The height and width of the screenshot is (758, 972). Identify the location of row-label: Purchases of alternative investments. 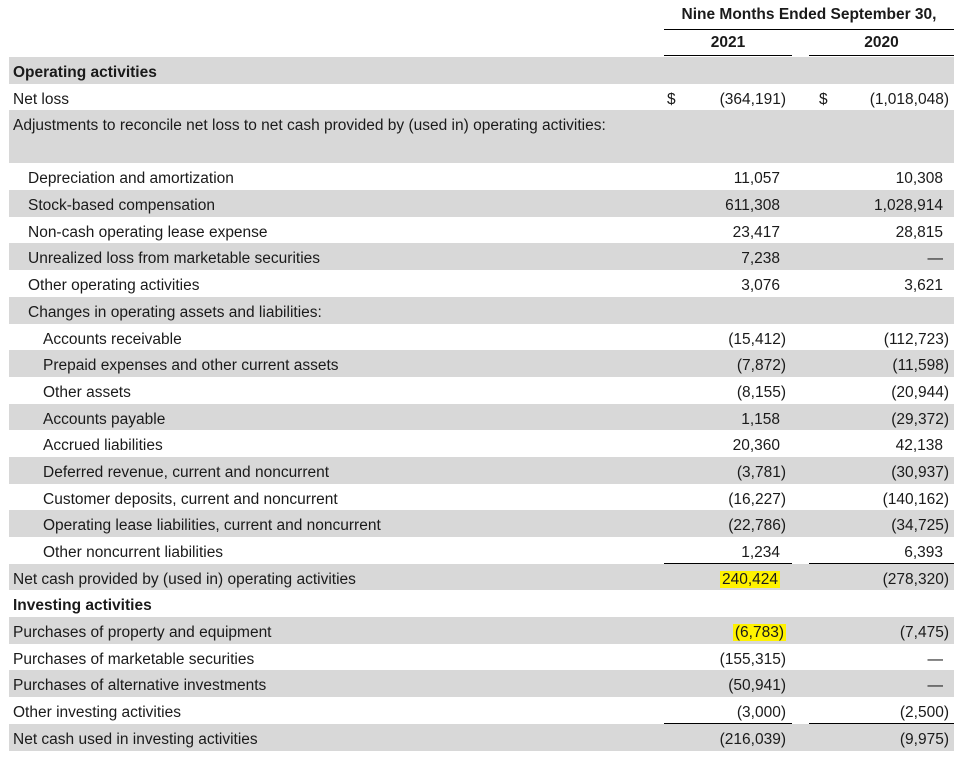
(140, 686).